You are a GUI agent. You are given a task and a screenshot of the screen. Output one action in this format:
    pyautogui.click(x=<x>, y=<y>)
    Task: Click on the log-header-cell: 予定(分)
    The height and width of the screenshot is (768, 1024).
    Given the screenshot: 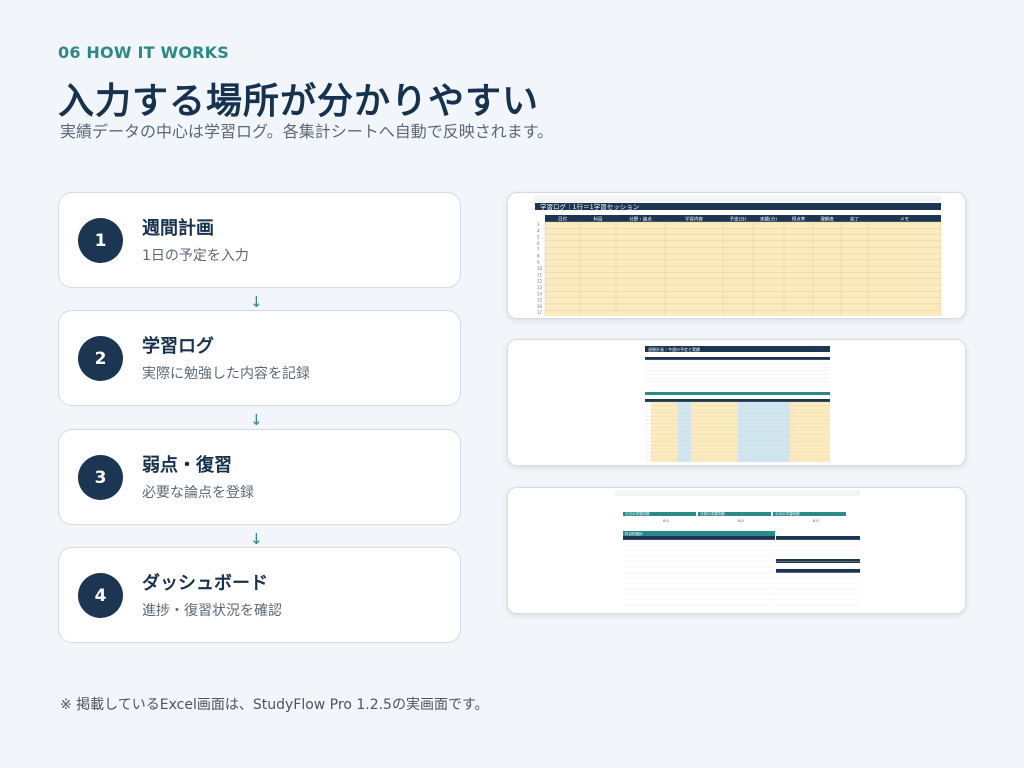 What is the action you would take?
    pyautogui.click(x=737, y=219)
    